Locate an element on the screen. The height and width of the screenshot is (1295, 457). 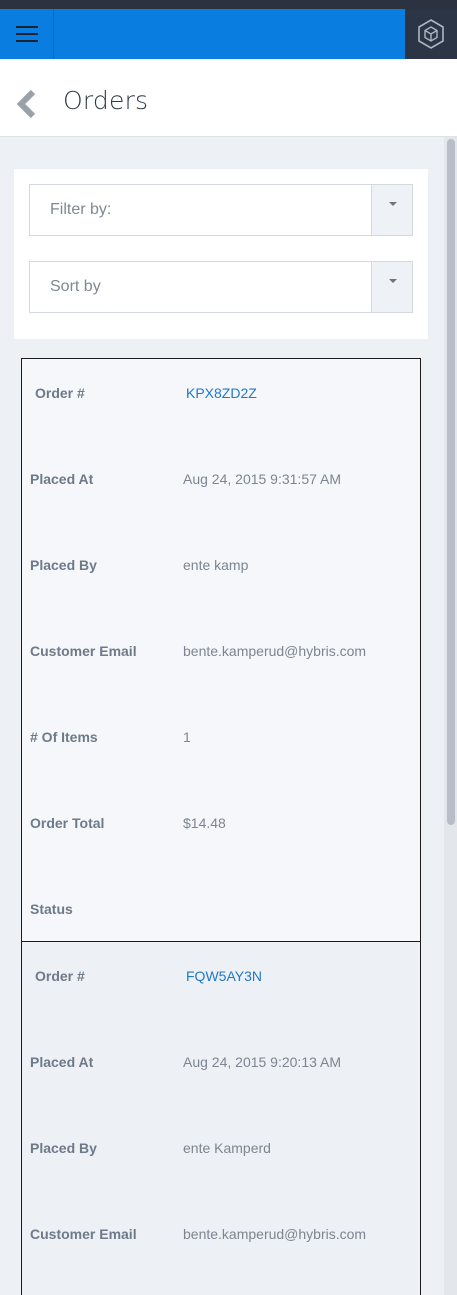
sort-by-select: Sort by is located at coordinates (221, 287).